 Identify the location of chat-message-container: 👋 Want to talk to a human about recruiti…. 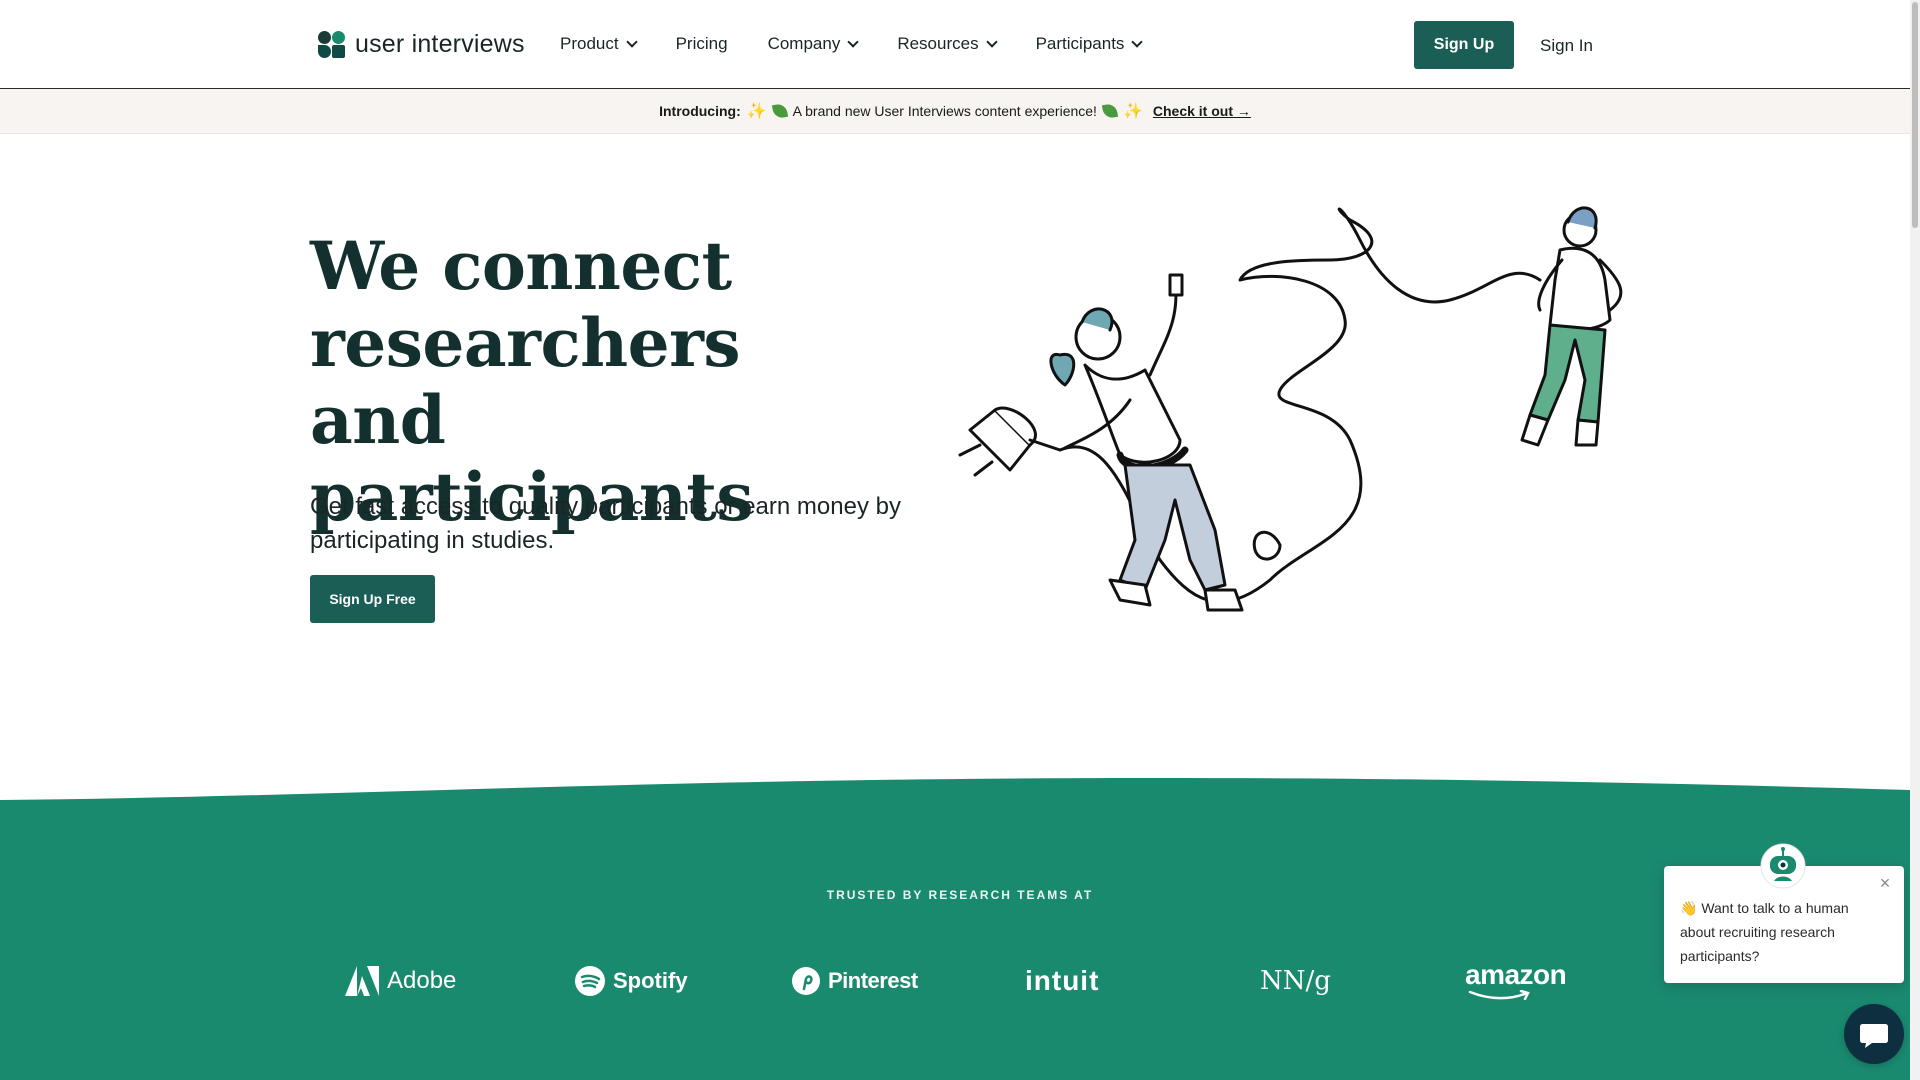
(1780, 932).